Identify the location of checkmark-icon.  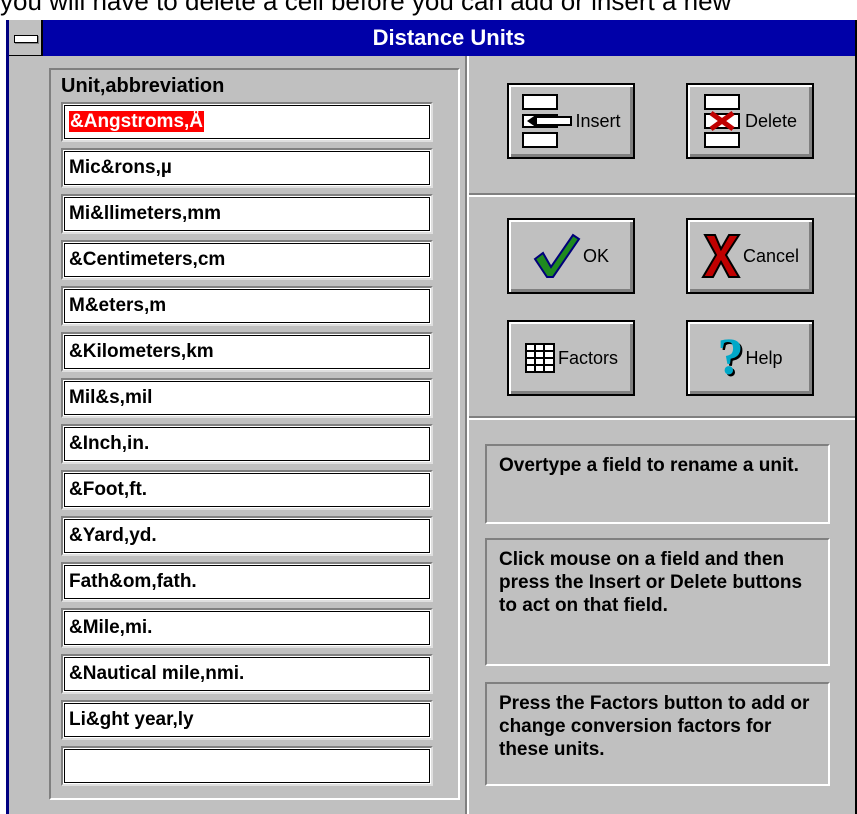
(557, 256).